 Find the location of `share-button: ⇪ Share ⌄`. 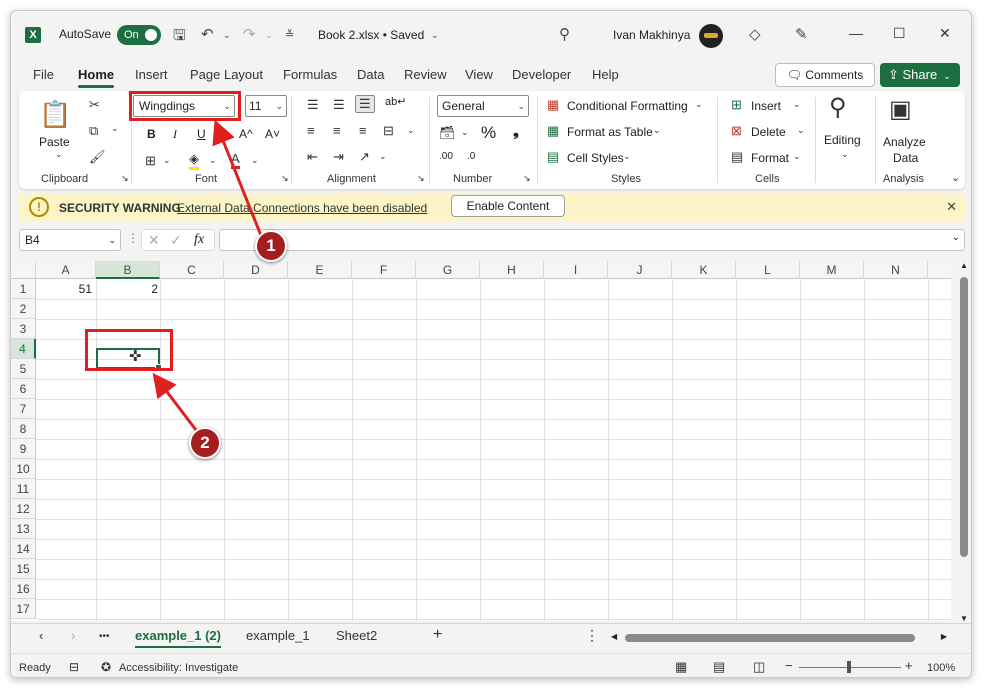

share-button: ⇪ Share ⌄ is located at coordinates (920, 75).